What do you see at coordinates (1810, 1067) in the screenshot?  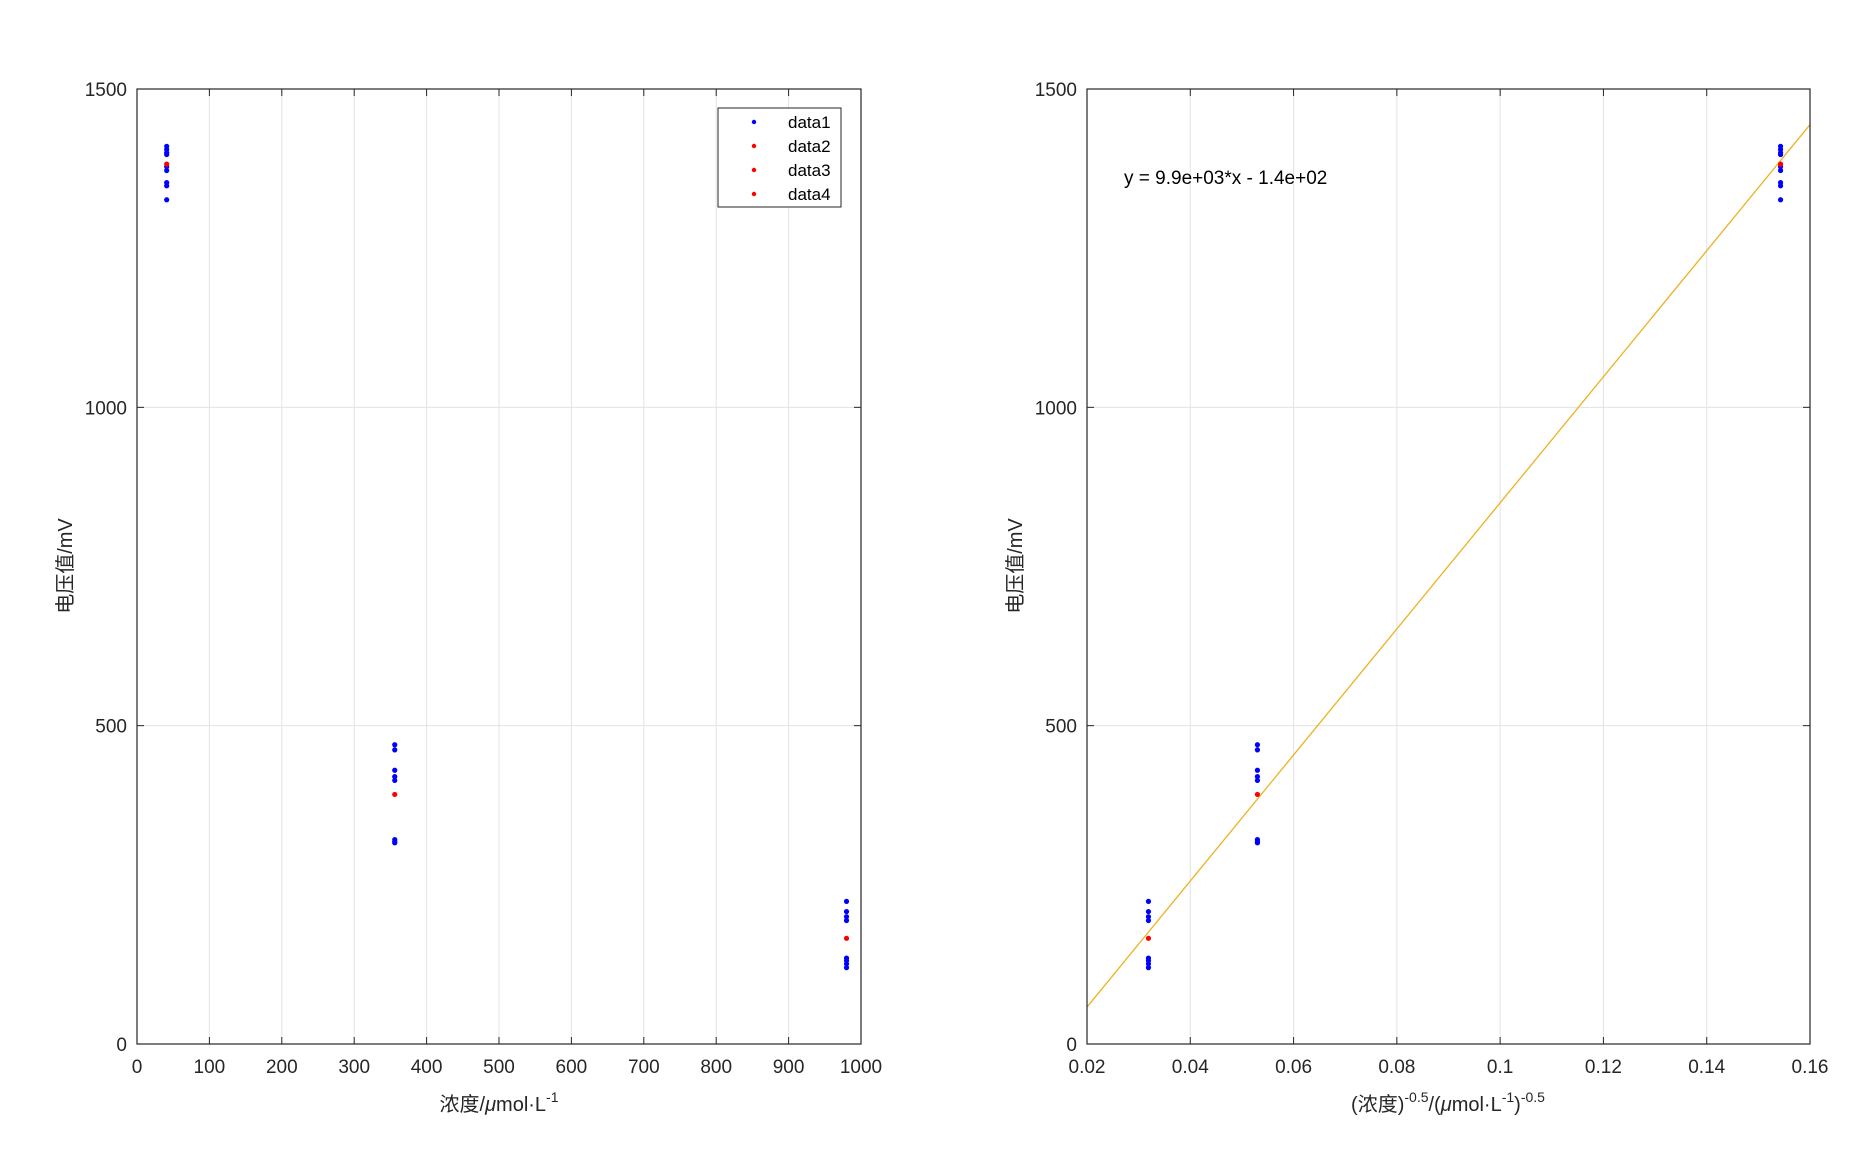 I see `right-x-tick-label: 0.16` at bounding box center [1810, 1067].